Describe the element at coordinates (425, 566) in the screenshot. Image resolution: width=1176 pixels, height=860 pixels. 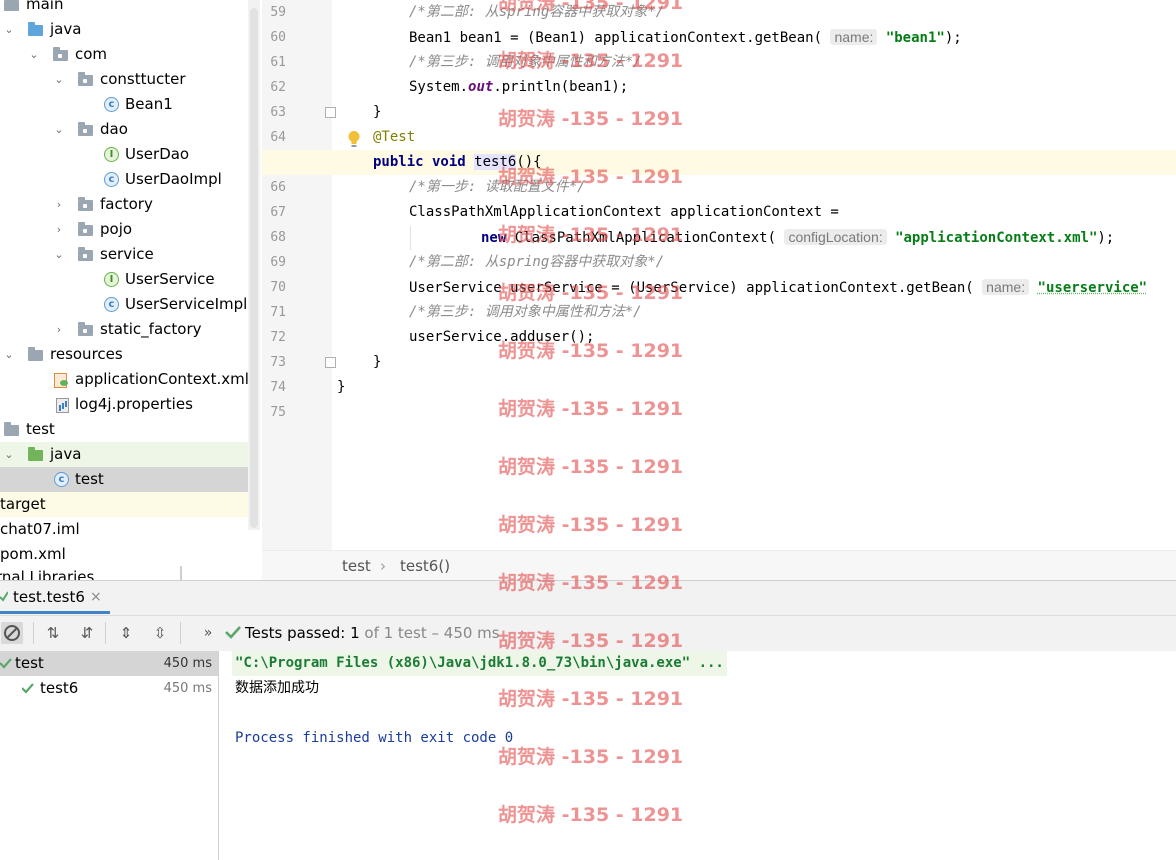
I see `breadcrumb-item-method: test6()` at that location.